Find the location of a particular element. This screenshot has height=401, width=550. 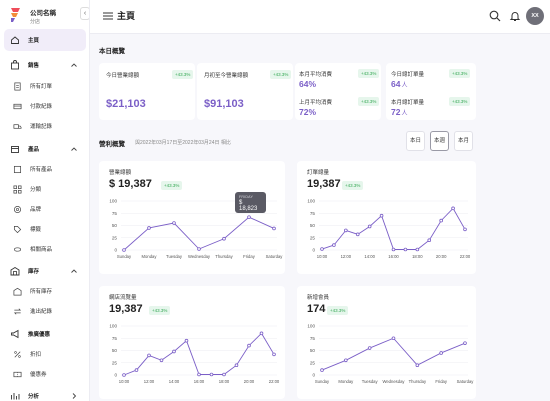

brand-name: 公司名稱 is located at coordinates (43, 13).